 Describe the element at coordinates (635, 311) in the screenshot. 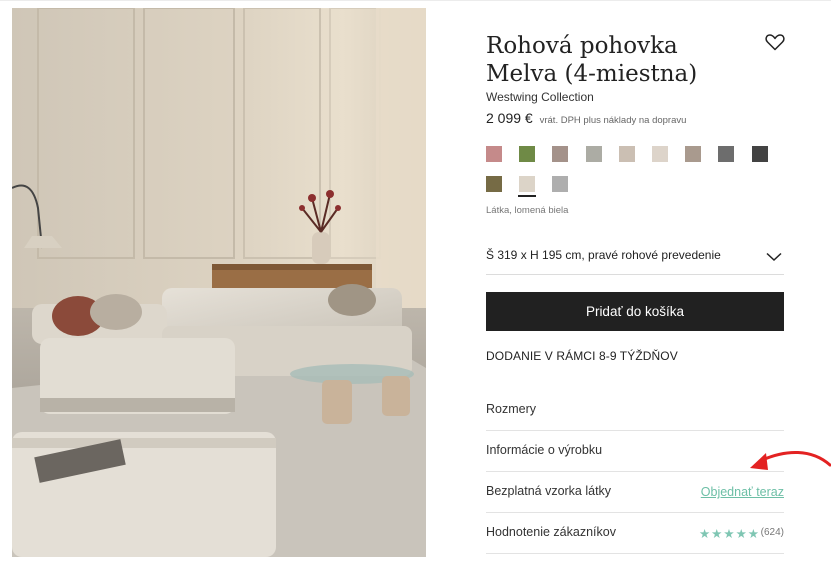

I see `add-to-cart-button: Pridať do košíka` at that location.